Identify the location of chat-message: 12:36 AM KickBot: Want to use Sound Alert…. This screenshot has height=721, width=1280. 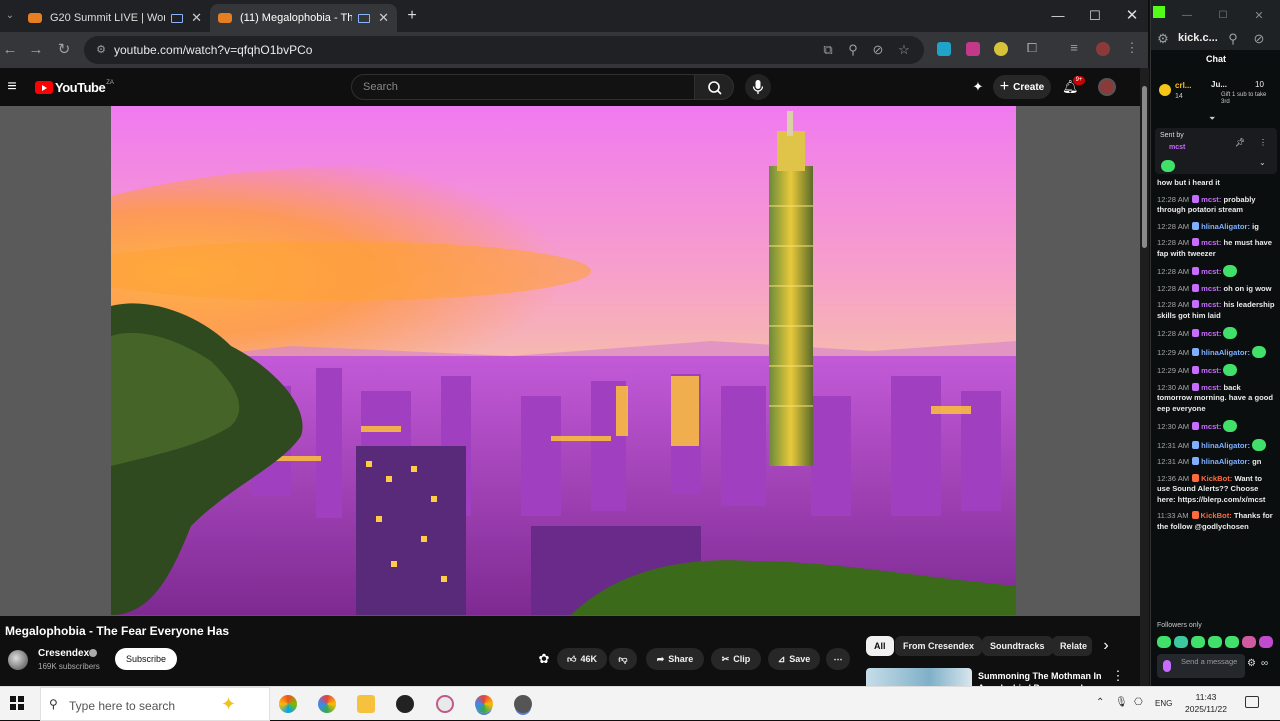
(1217, 489).